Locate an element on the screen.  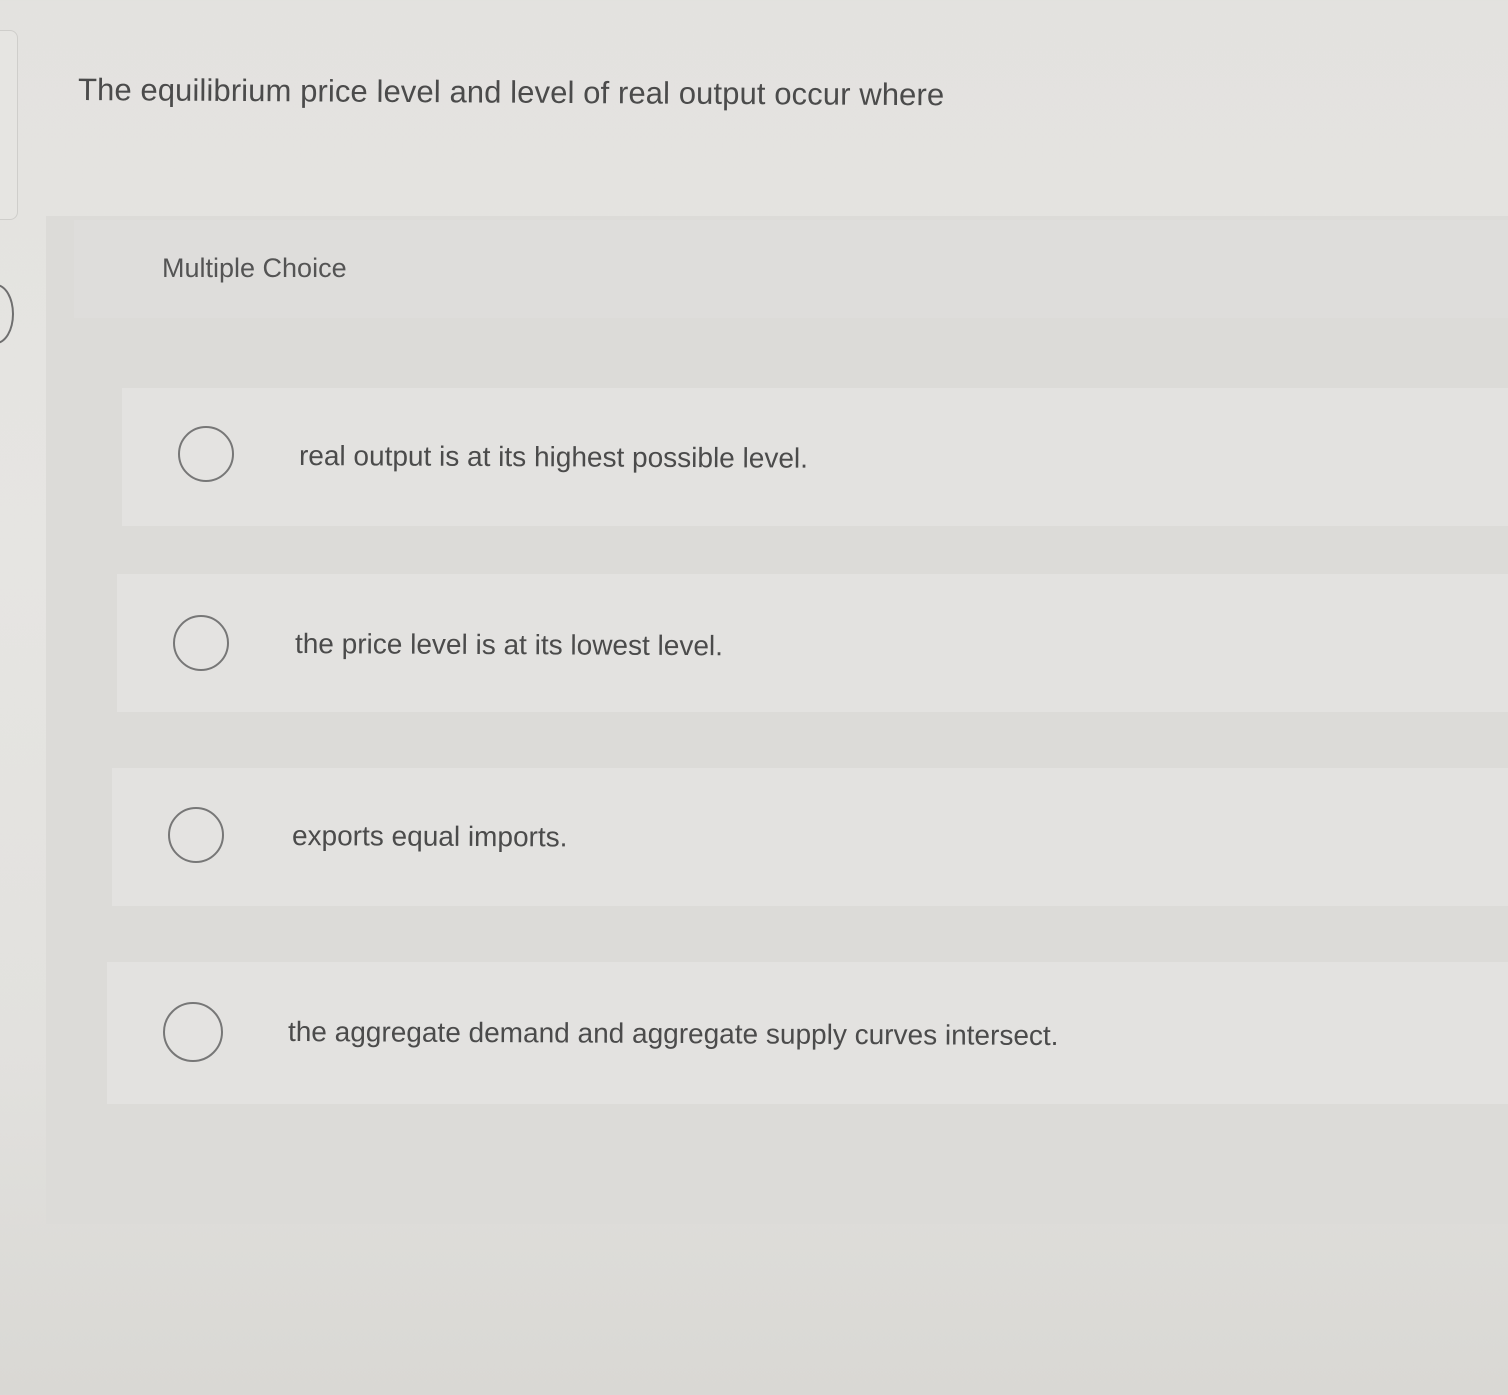
choice-label-option-3: exports equal imports. is located at coordinates (429, 836).